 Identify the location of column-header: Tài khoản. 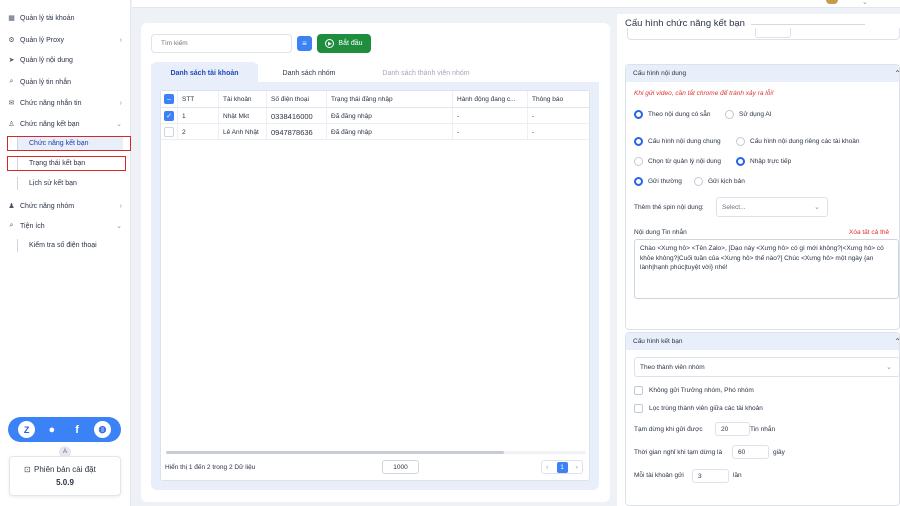
(243, 99).